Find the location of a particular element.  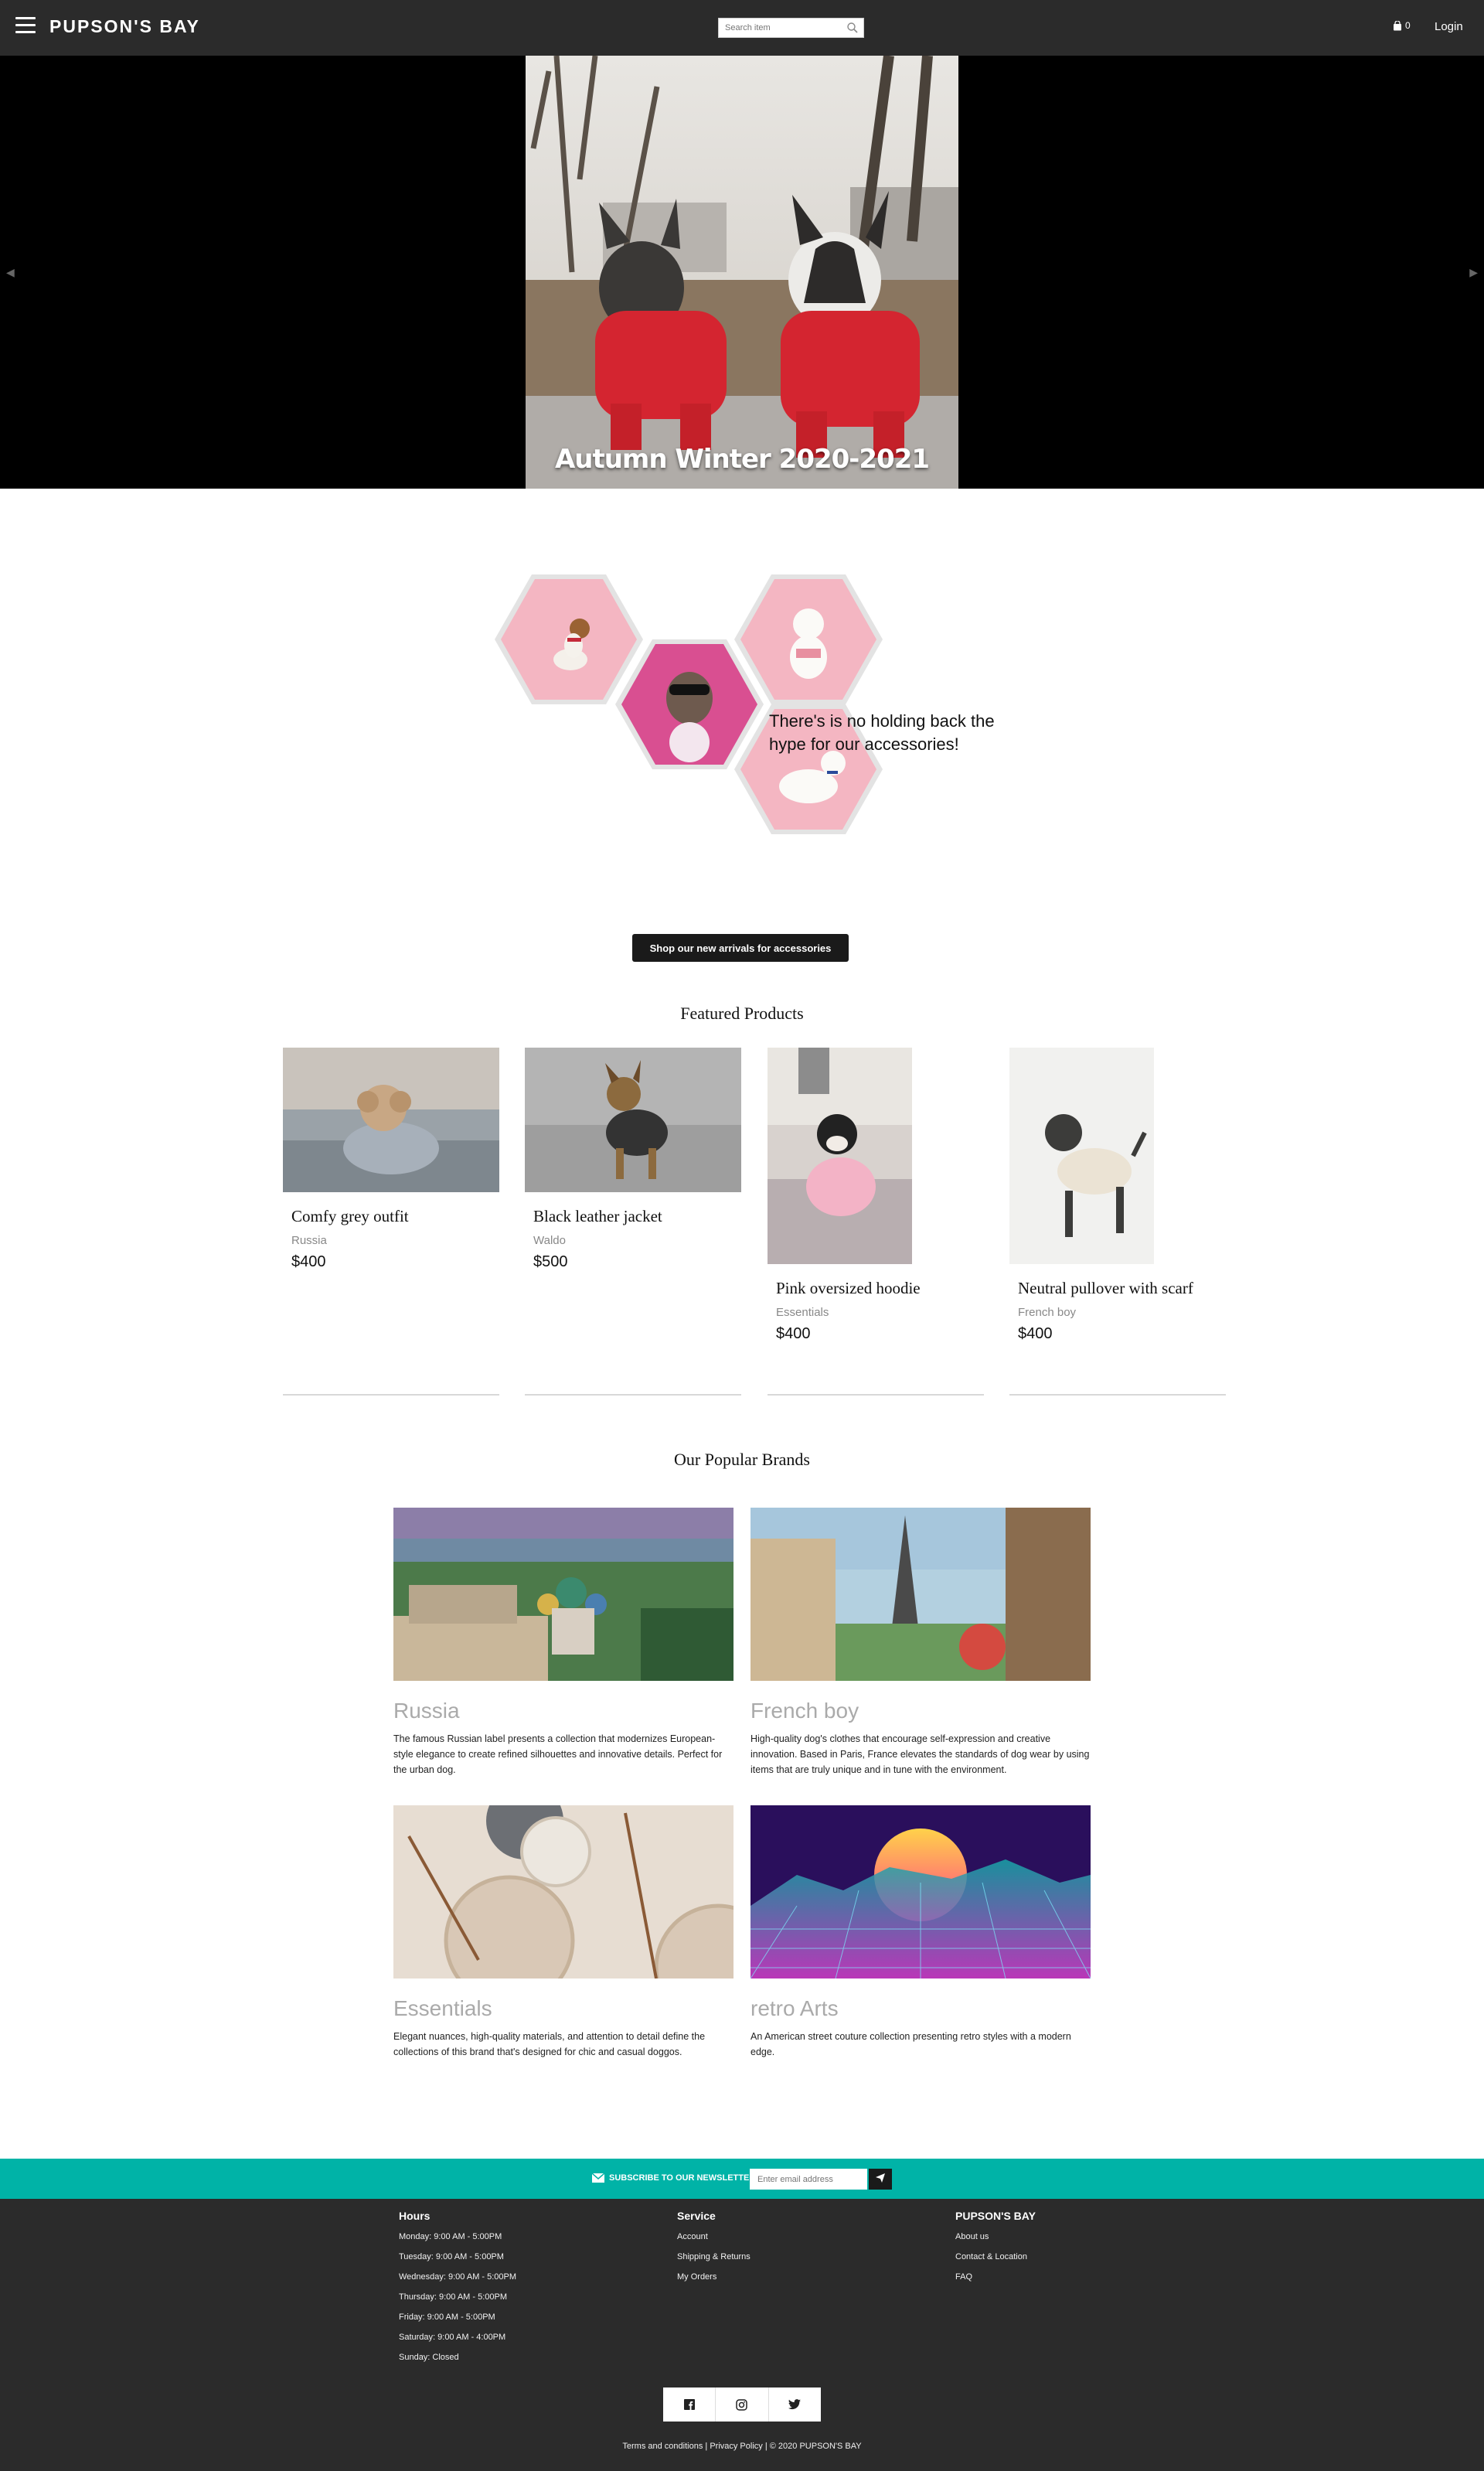

social-links is located at coordinates (742, 2404).